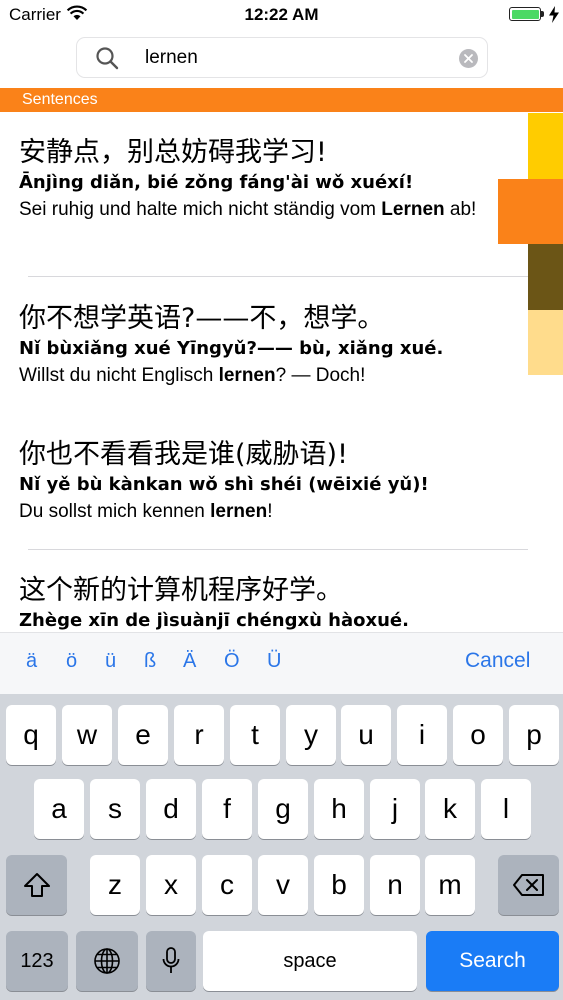 The image size is (563, 1000). I want to click on key-m: m, so click(450, 885).